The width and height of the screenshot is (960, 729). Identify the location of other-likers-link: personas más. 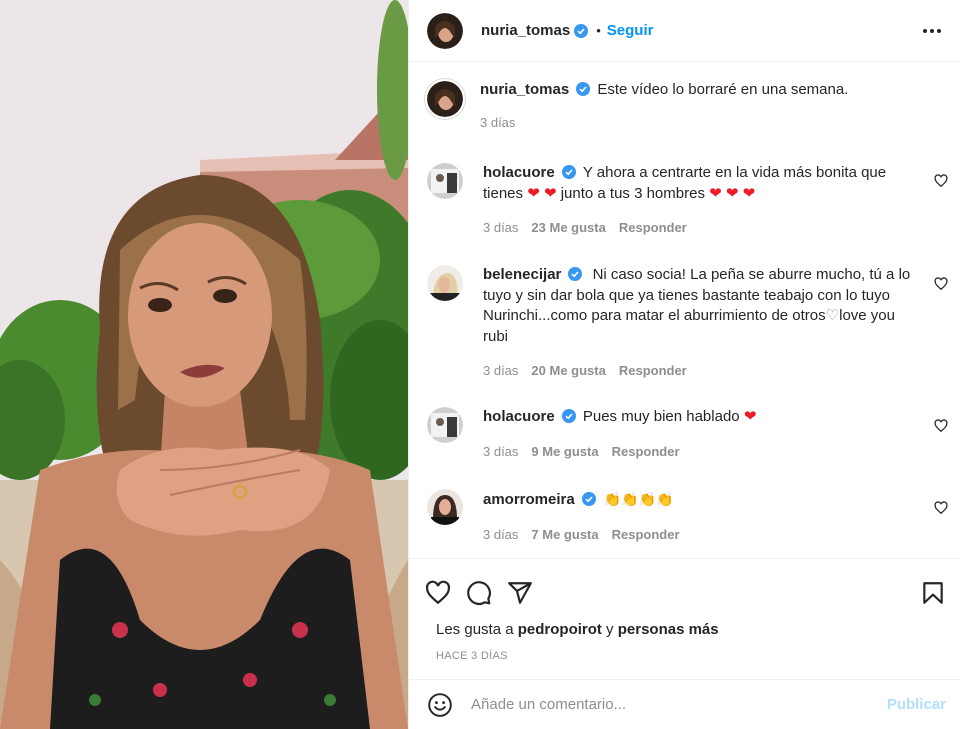
(668, 629).